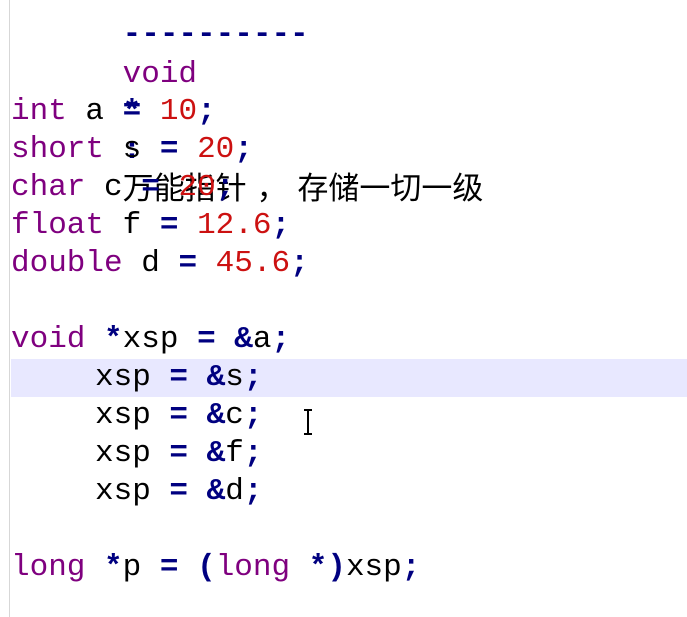  I want to click on type-keyword: short, so click(58, 149).